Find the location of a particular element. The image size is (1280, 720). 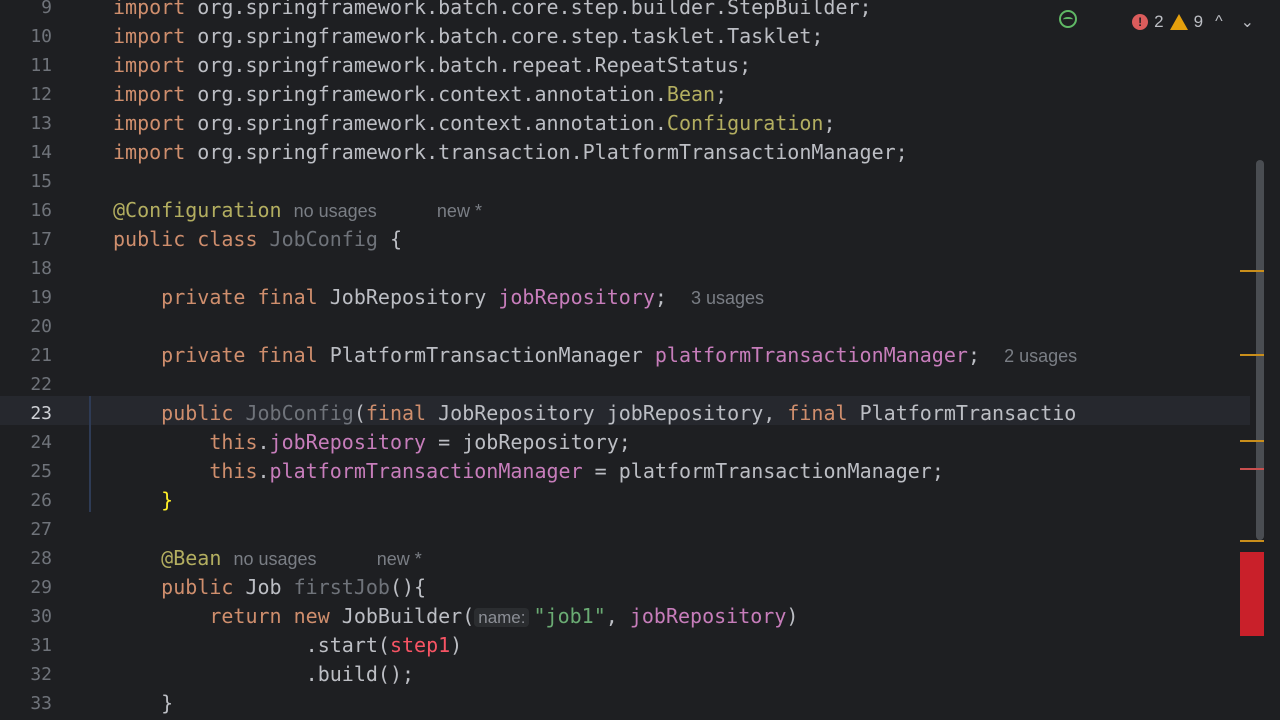

line-number: 31 is located at coordinates (26, 645).